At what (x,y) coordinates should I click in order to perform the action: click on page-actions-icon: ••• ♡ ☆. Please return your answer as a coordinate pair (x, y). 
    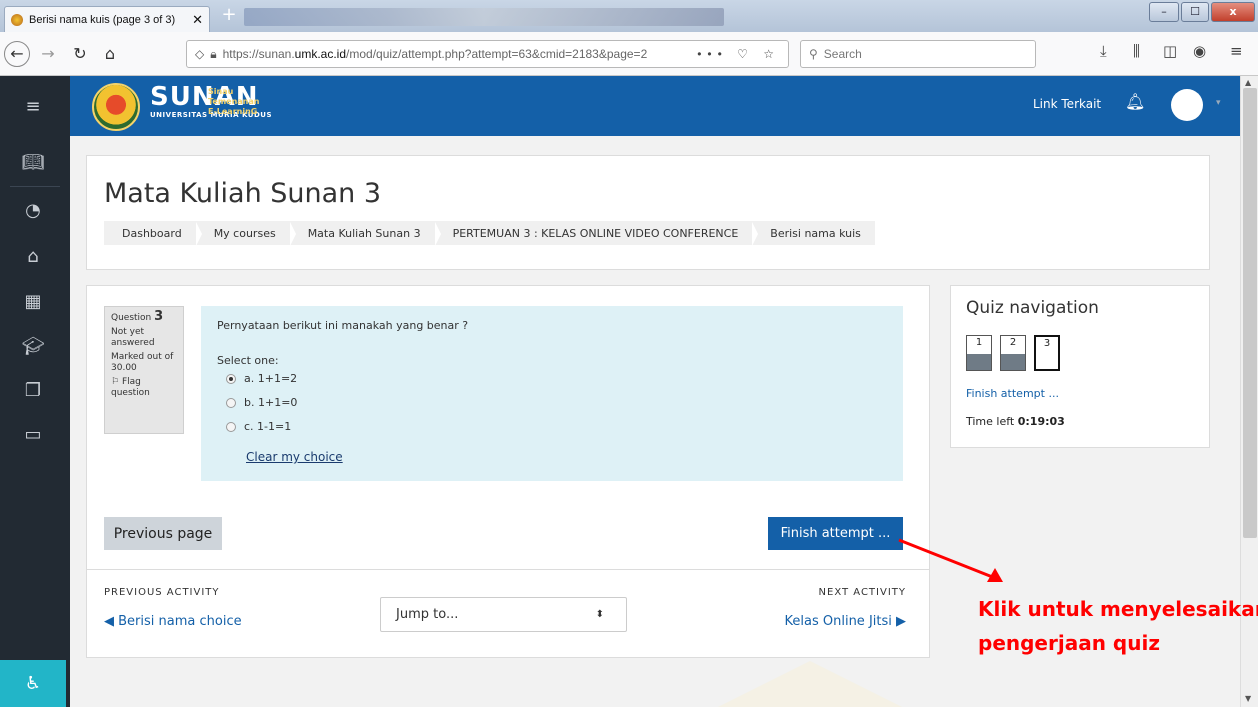
    Looking at the image, I should click on (742, 54).